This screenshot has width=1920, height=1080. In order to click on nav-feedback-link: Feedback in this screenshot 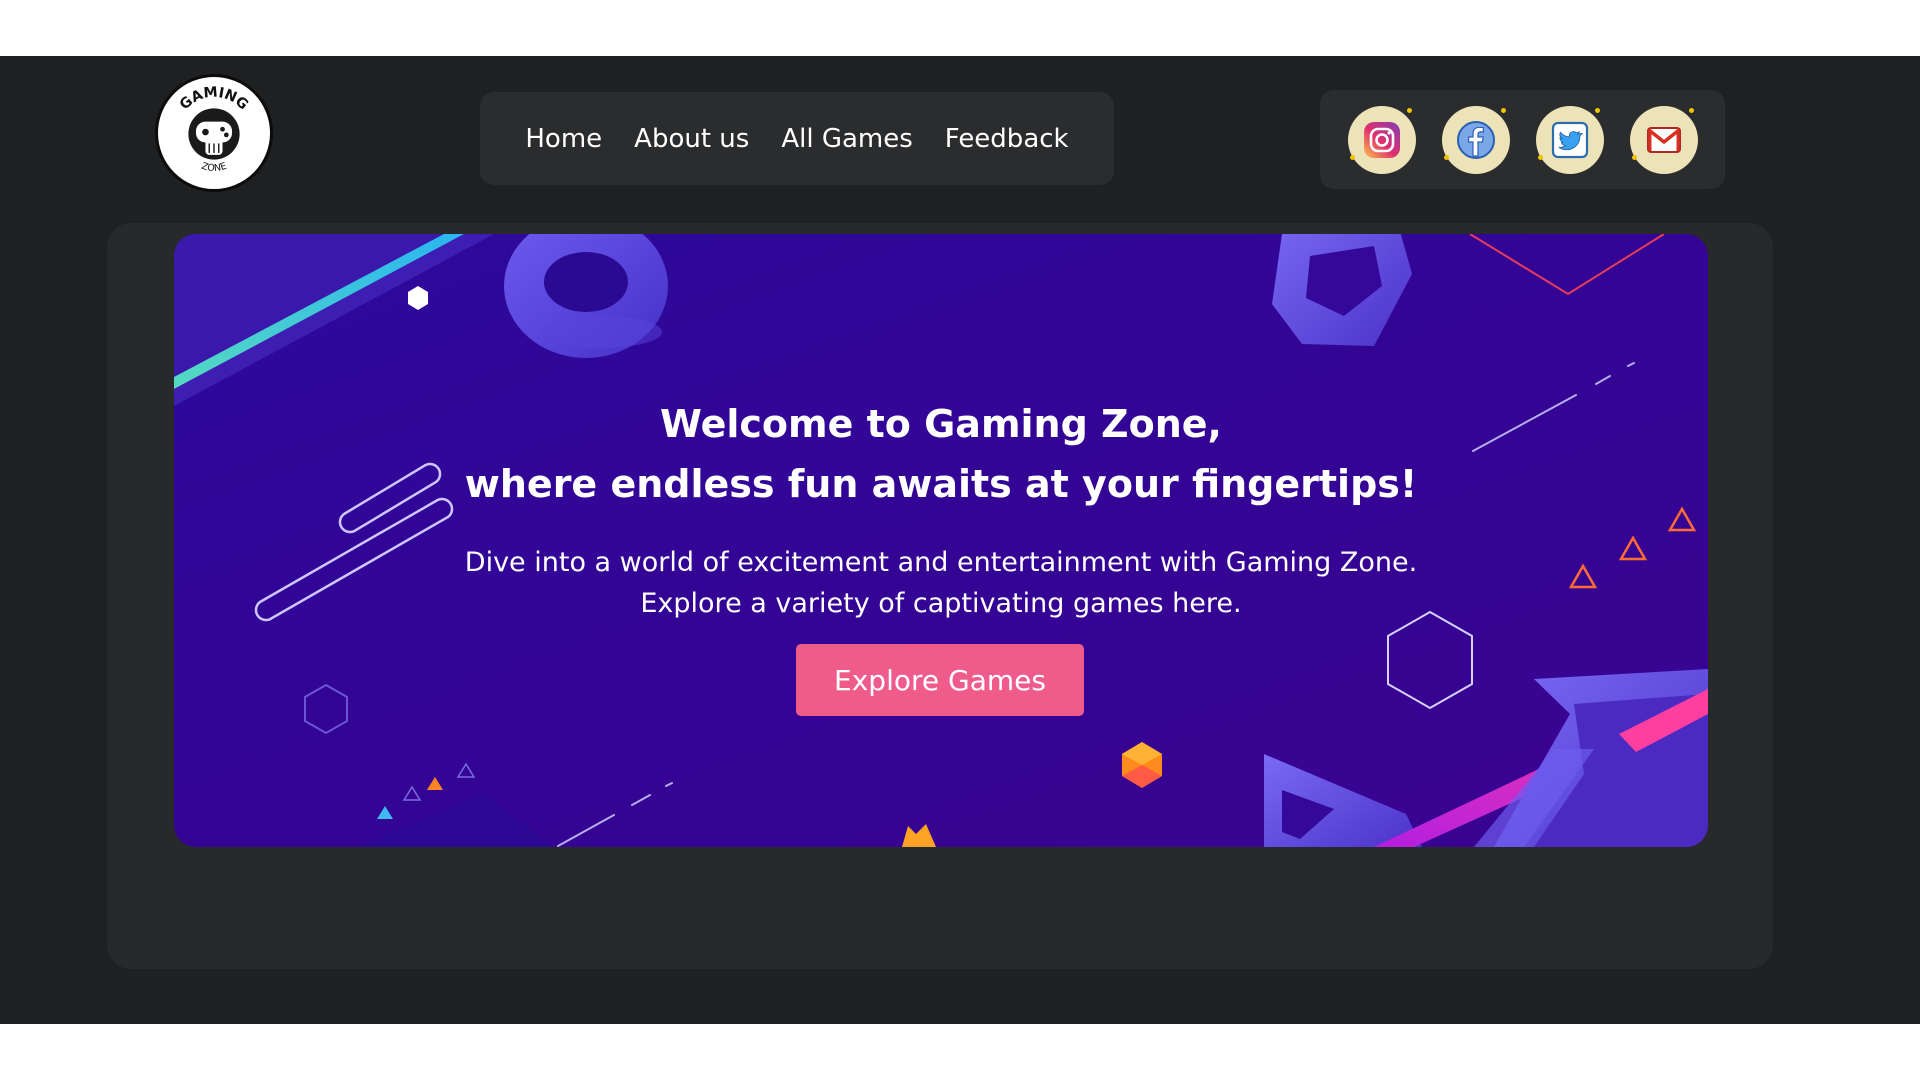, I will do `click(1007, 139)`.